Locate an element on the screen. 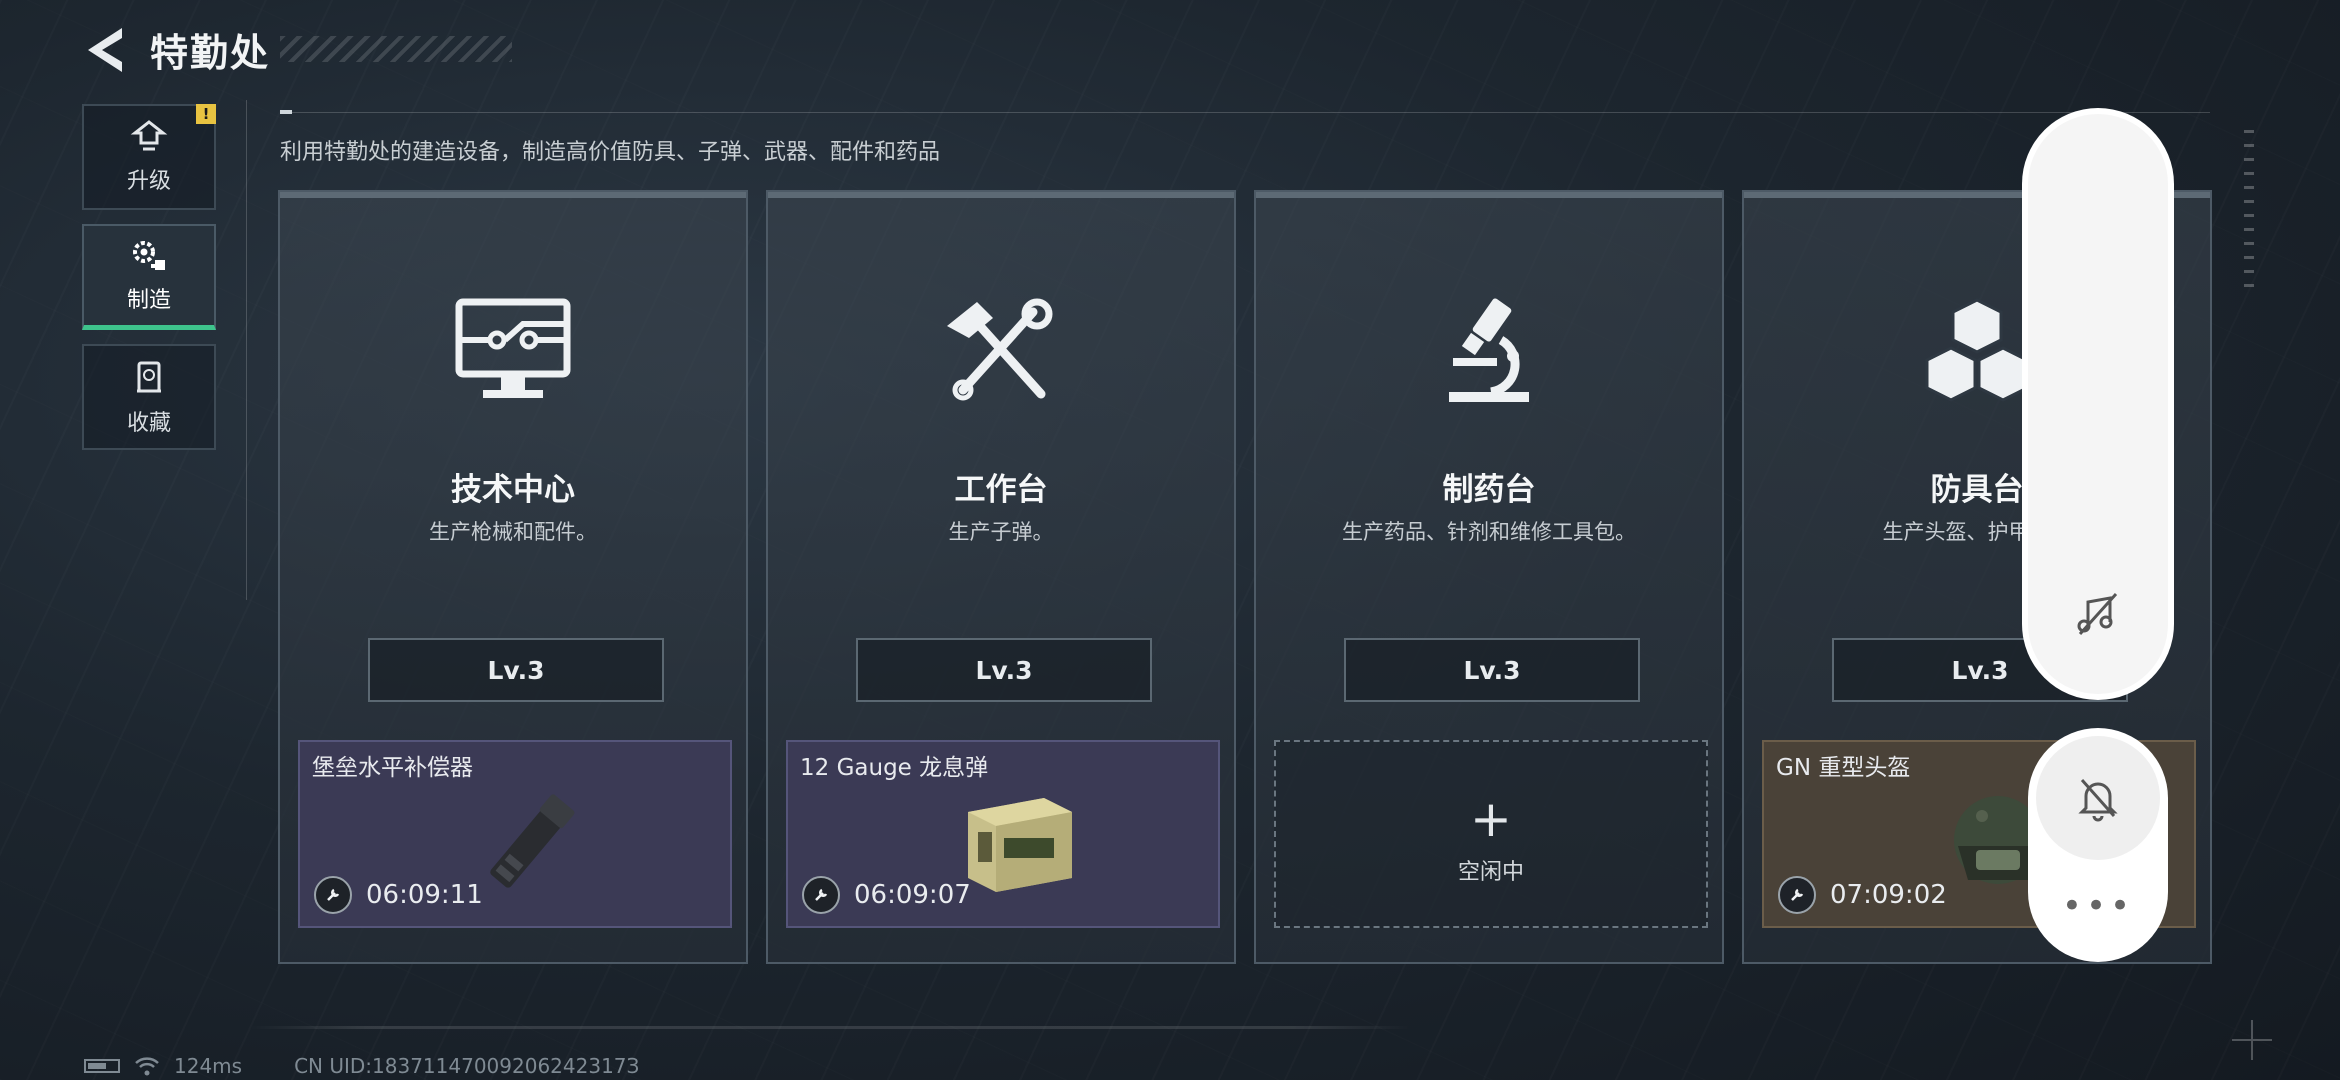 This screenshot has width=2340, height=1080. notification-badge: ! is located at coordinates (206, 114).